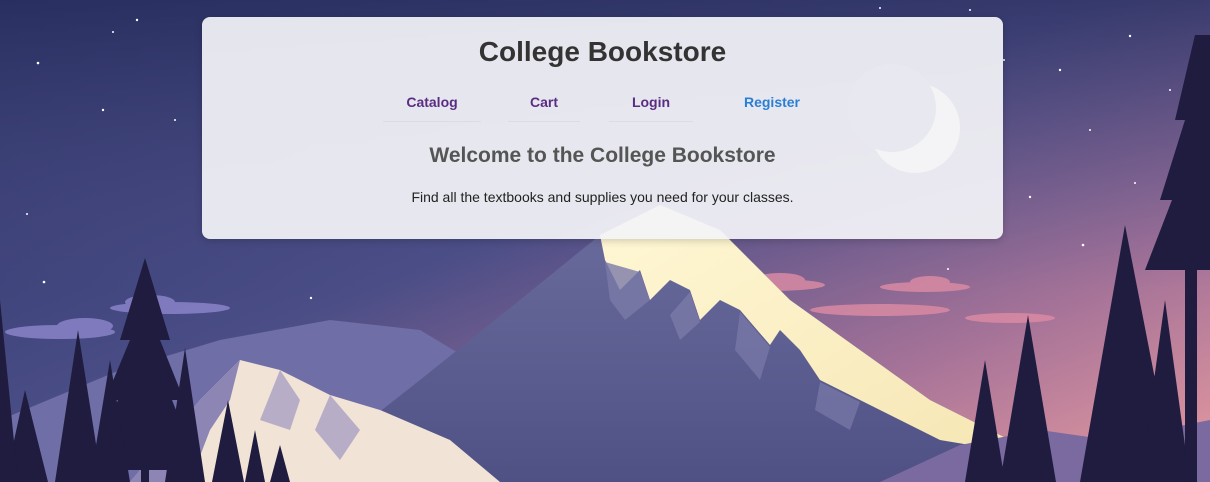 The height and width of the screenshot is (482, 1210). I want to click on nav-link-cart: Cart, so click(544, 104).